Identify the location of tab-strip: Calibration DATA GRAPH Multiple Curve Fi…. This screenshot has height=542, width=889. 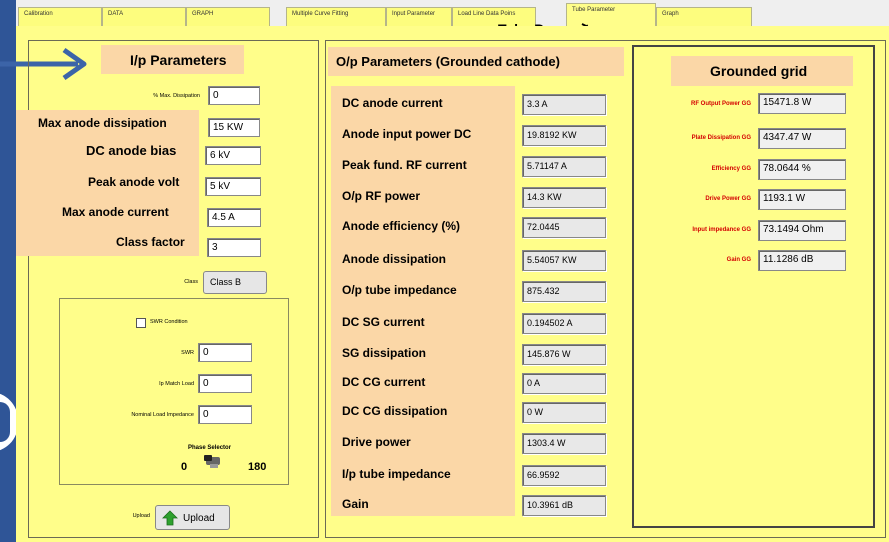
(452, 13).